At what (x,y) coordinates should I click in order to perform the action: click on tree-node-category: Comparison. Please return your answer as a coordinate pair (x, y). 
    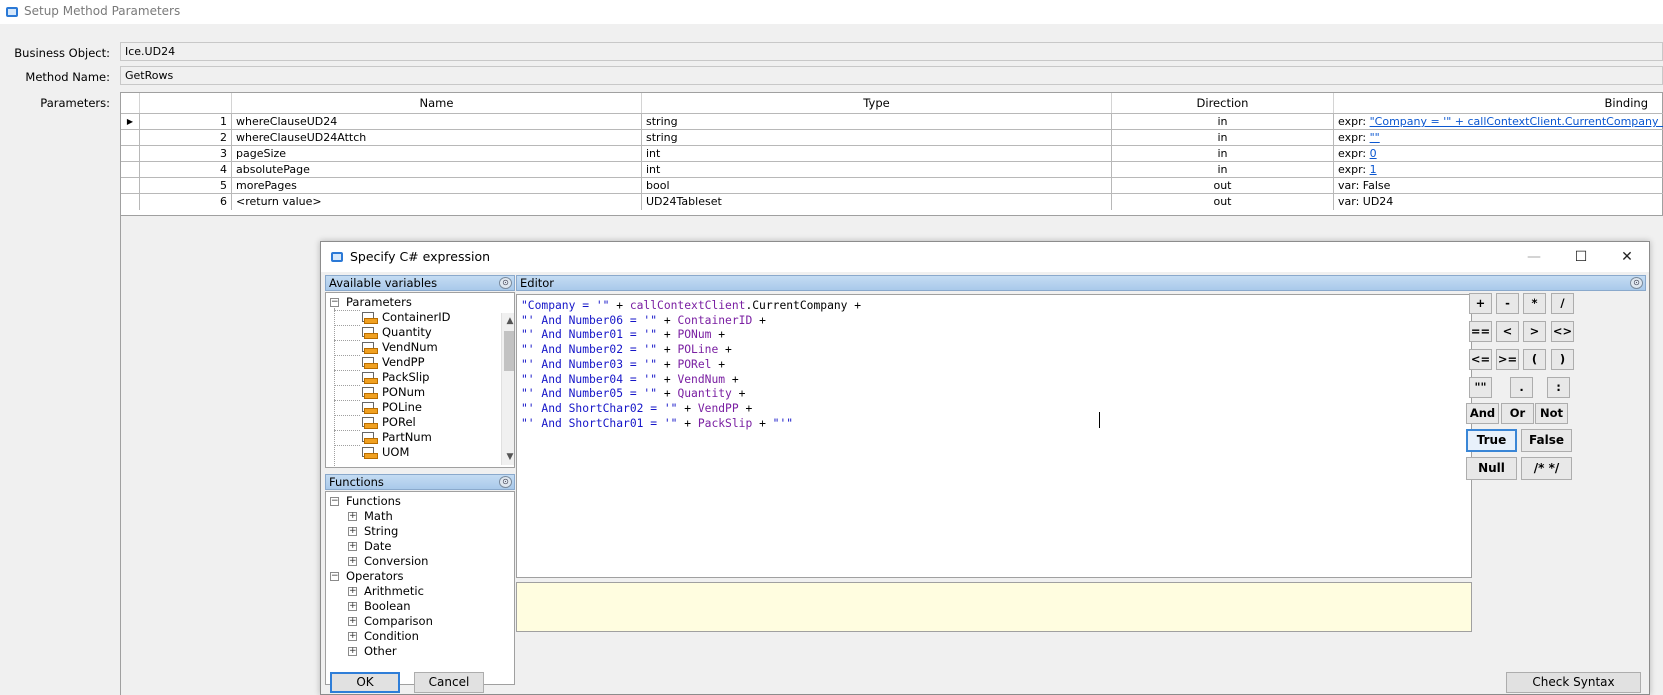
    Looking at the image, I should click on (398, 621).